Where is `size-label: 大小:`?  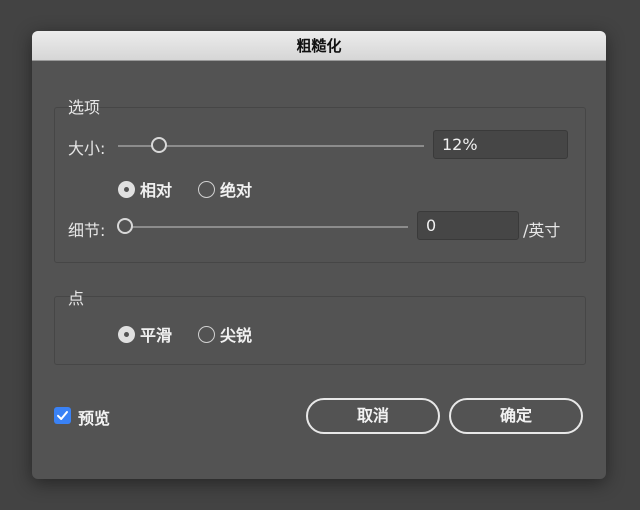
size-label: 大小: is located at coordinates (87, 148).